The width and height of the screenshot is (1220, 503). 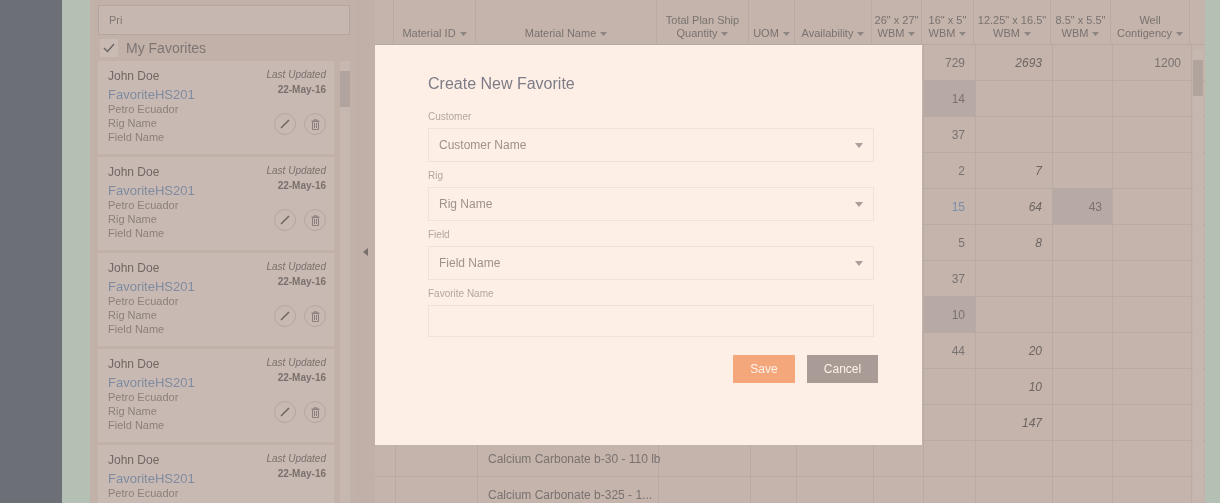 I want to click on table-cell: 15, so click(x=950, y=206).